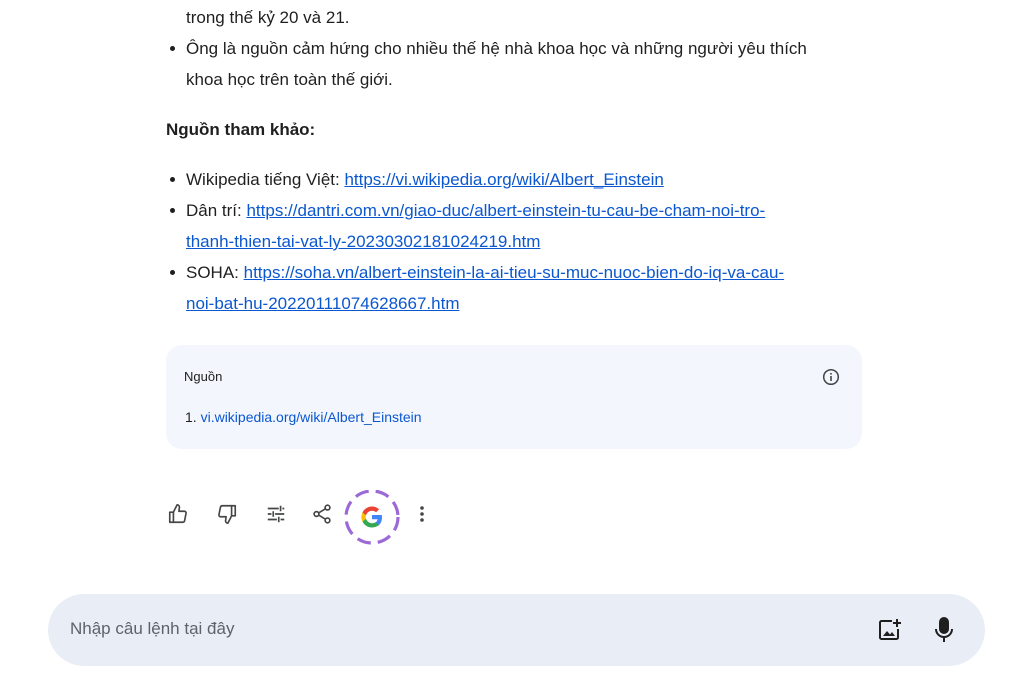 Image resolution: width=1027 pixels, height=678 pixels. Describe the element at coordinates (322, 514) in the screenshot. I see `share-icon` at that location.